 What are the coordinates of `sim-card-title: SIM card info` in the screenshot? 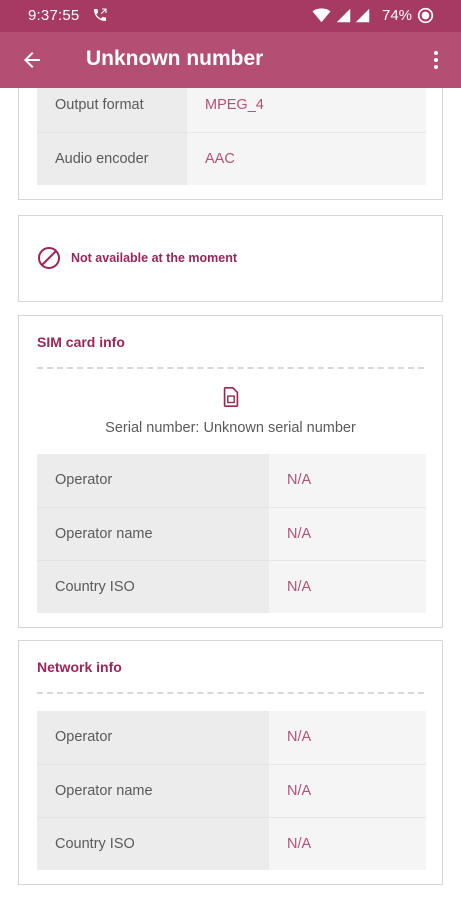 It's located at (81, 342).